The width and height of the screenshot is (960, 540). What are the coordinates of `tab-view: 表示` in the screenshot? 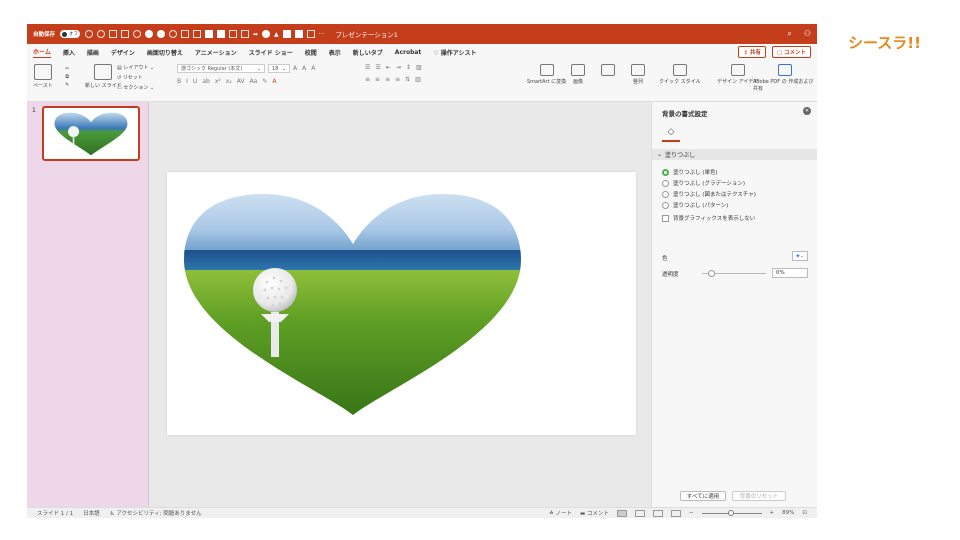 It's located at (335, 52).